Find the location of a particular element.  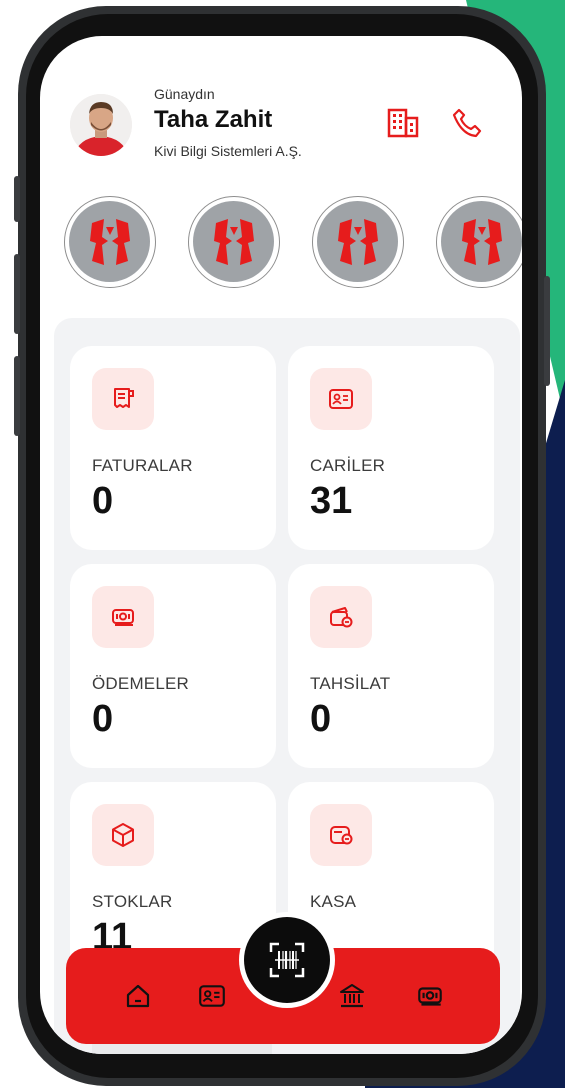

greeting-text: Günaydın is located at coordinates (184, 94).